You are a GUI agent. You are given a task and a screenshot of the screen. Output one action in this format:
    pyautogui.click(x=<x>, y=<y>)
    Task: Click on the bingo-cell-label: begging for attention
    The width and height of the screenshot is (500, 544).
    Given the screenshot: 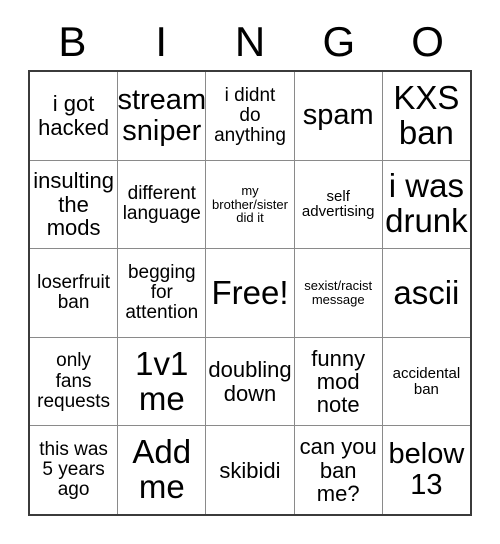 What is the action you would take?
    pyautogui.click(x=162, y=292)
    